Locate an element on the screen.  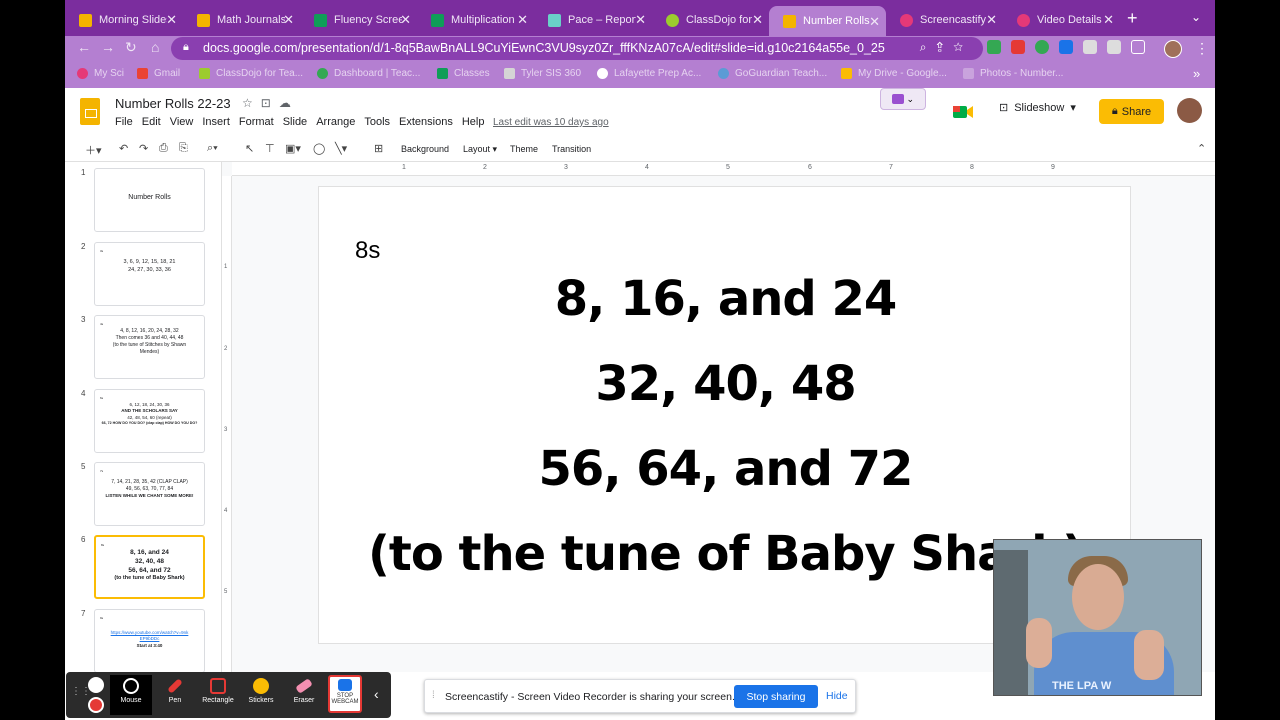
omnibox-actions: ⌕⇪☆ is located at coordinates (946, 47).